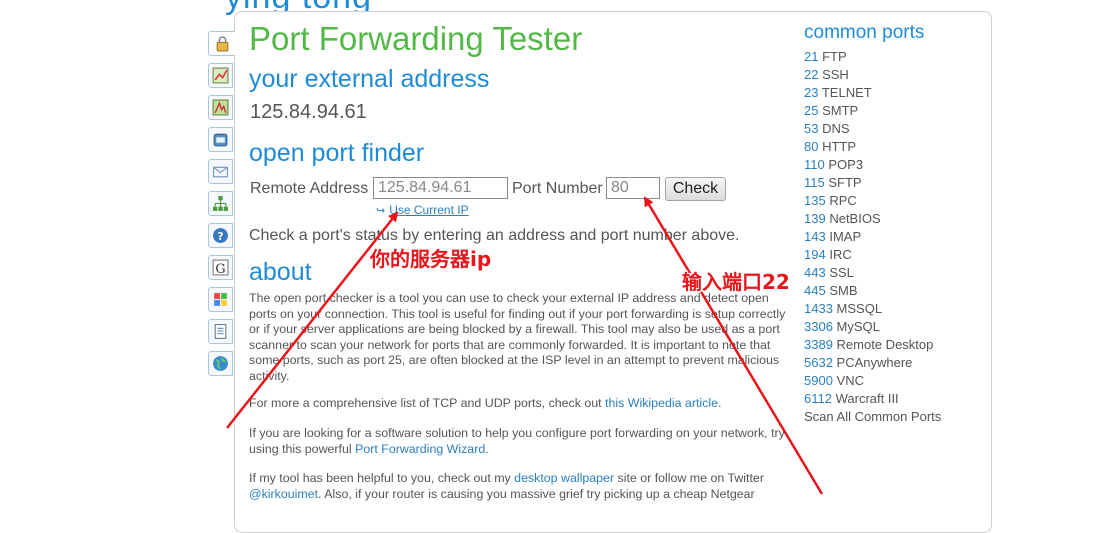 This screenshot has height=533, width=1116. Describe the element at coordinates (811, 74) in the screenshot. I see `port-number: 22` at that location.